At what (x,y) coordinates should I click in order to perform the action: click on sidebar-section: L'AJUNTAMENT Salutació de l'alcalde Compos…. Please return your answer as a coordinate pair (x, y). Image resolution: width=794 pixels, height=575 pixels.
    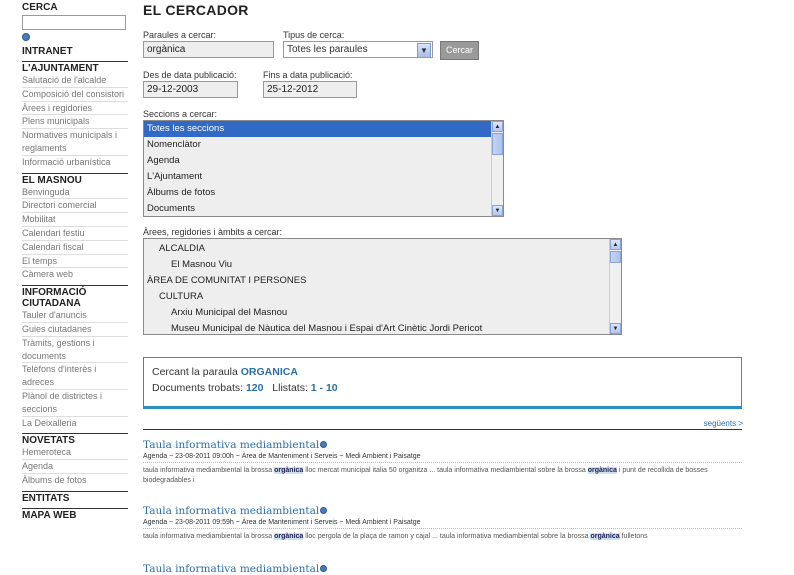
    Looking at the image, I should click on (75, 115).